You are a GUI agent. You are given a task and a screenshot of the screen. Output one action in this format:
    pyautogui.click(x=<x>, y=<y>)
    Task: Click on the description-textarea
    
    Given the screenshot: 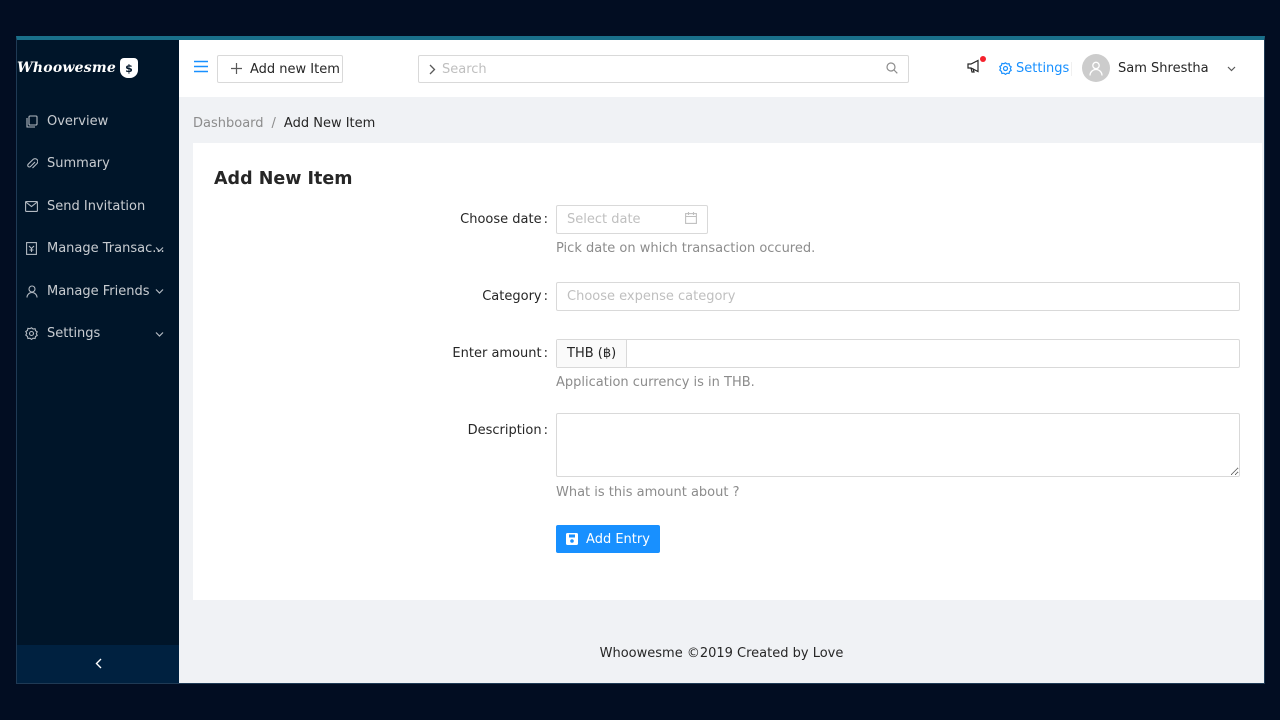 What is the action you would take?
    pyautogui.click(x=898, y=445)
    